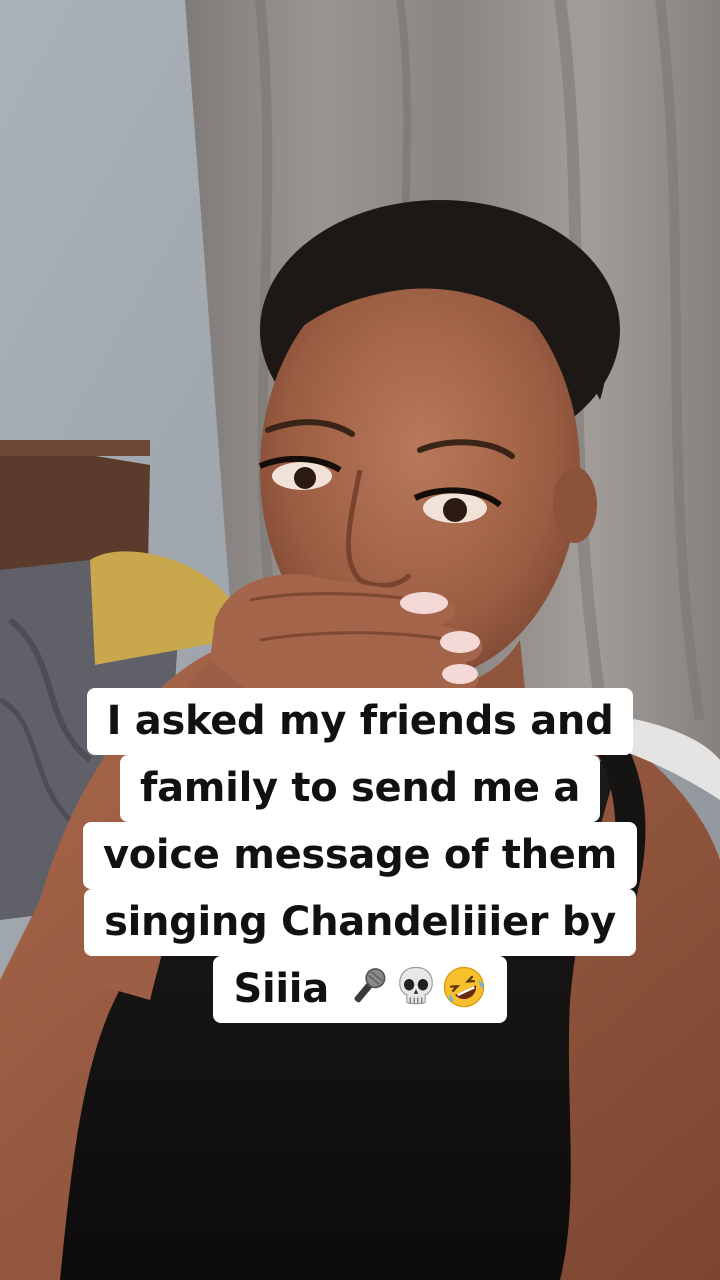 This screenshot has width=720, height=1280. Describe the element at coordinates (360, 788) in the screenshot. I see `caption-line-2: family to send me a` at that location.